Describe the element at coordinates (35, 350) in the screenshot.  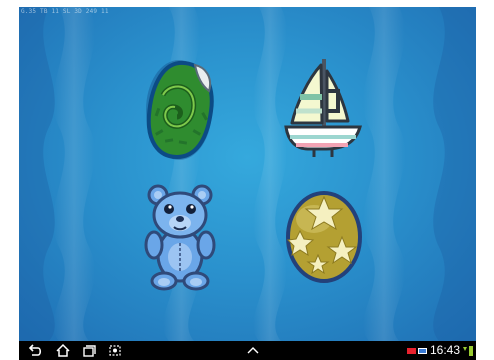
I see `back-icon` at that location.